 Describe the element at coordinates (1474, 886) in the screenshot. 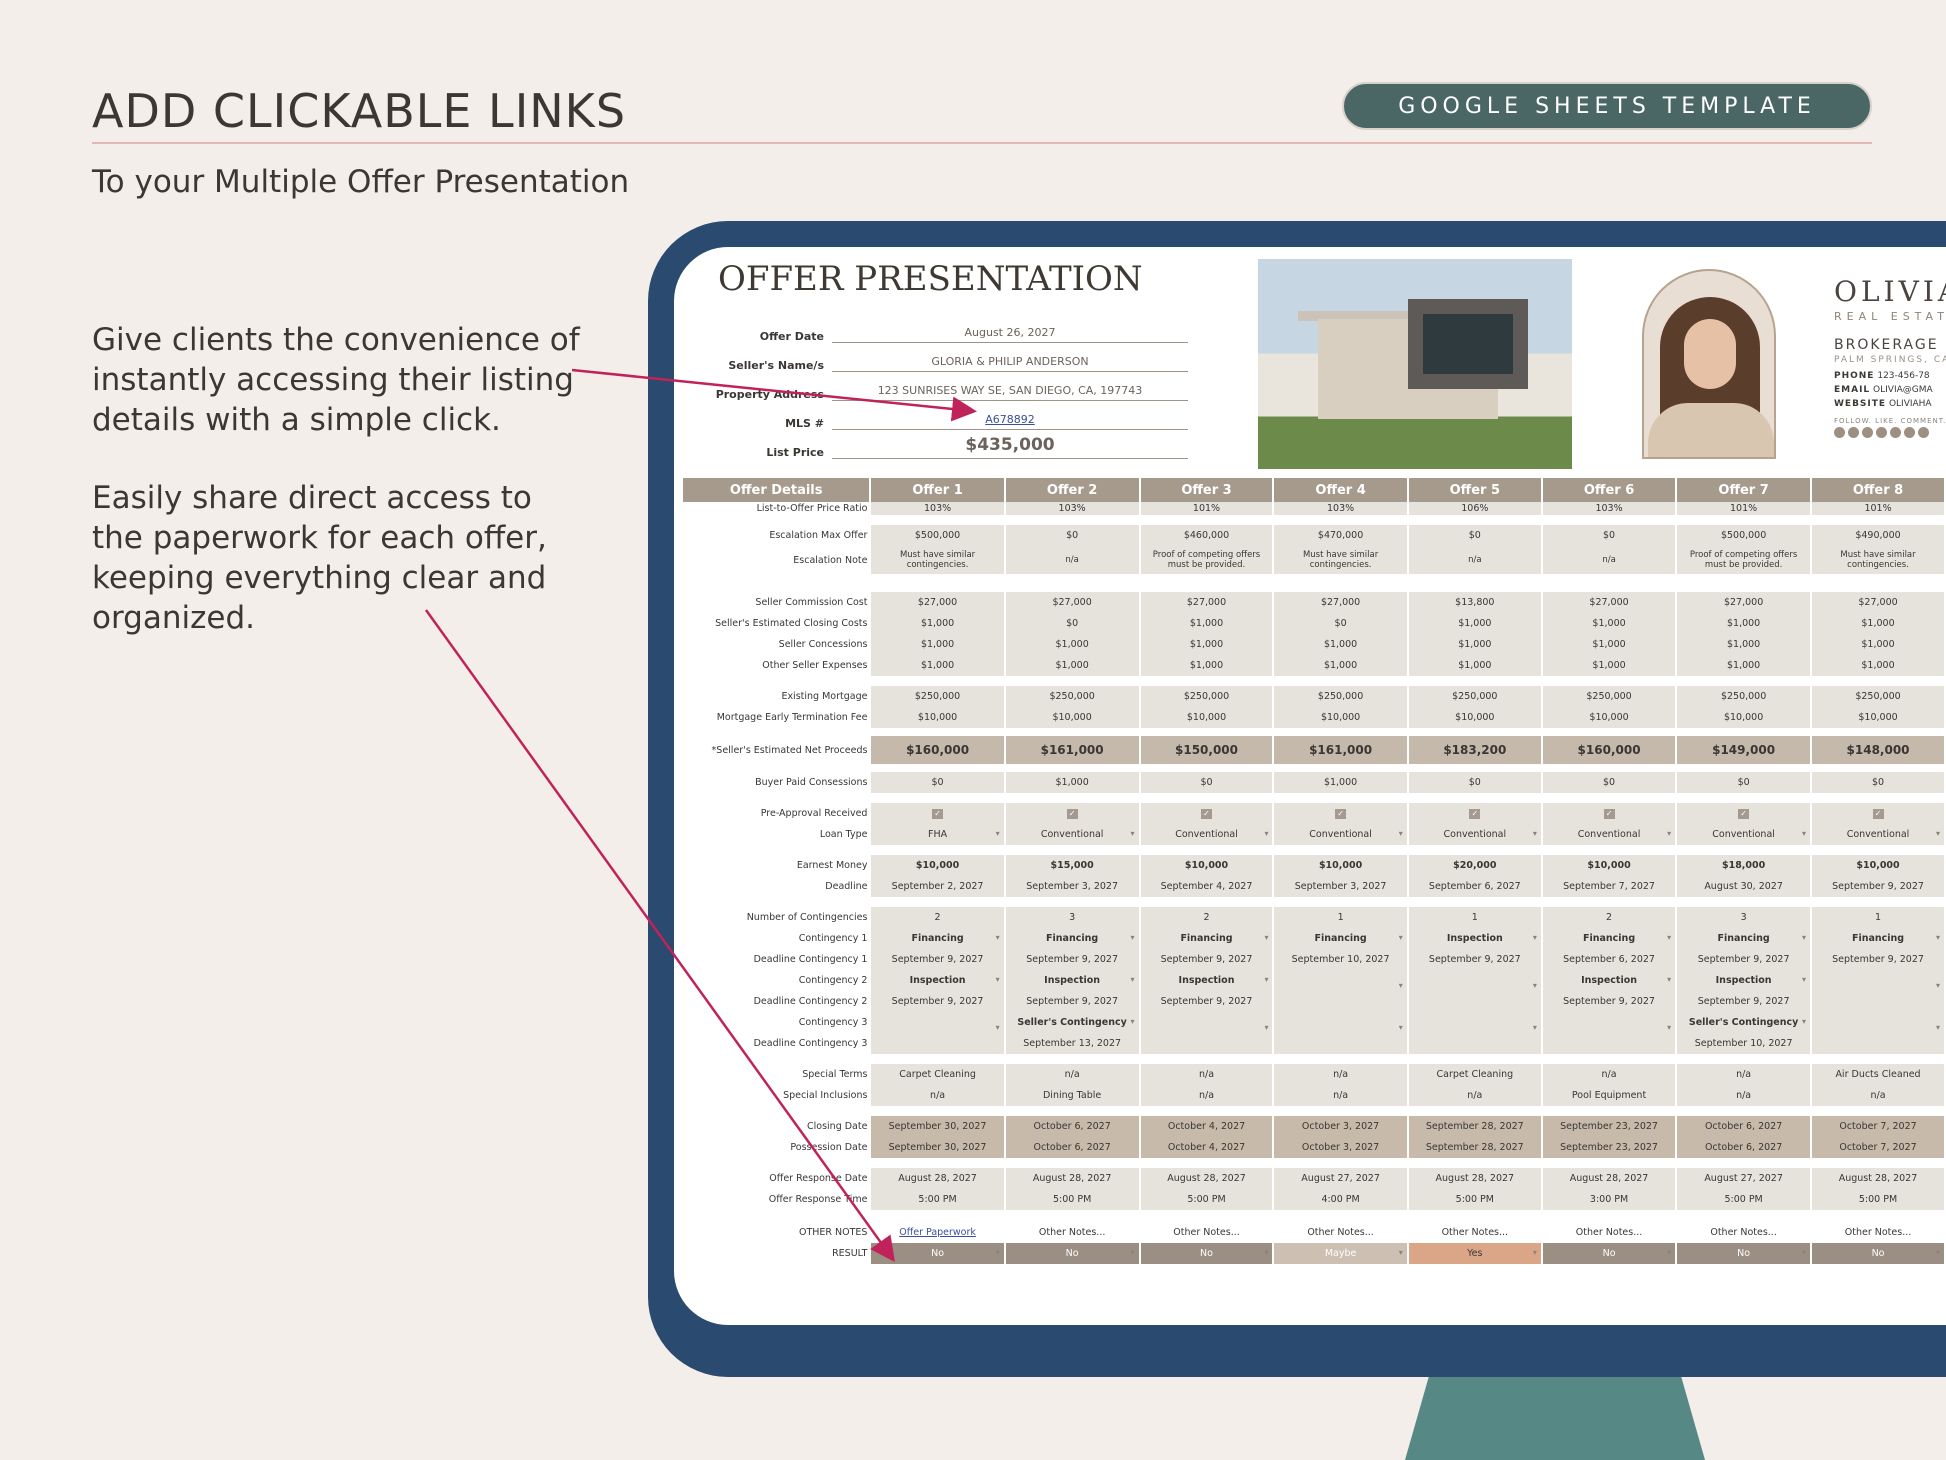

I see `cell-deadline: September 6, 2027` at that location.